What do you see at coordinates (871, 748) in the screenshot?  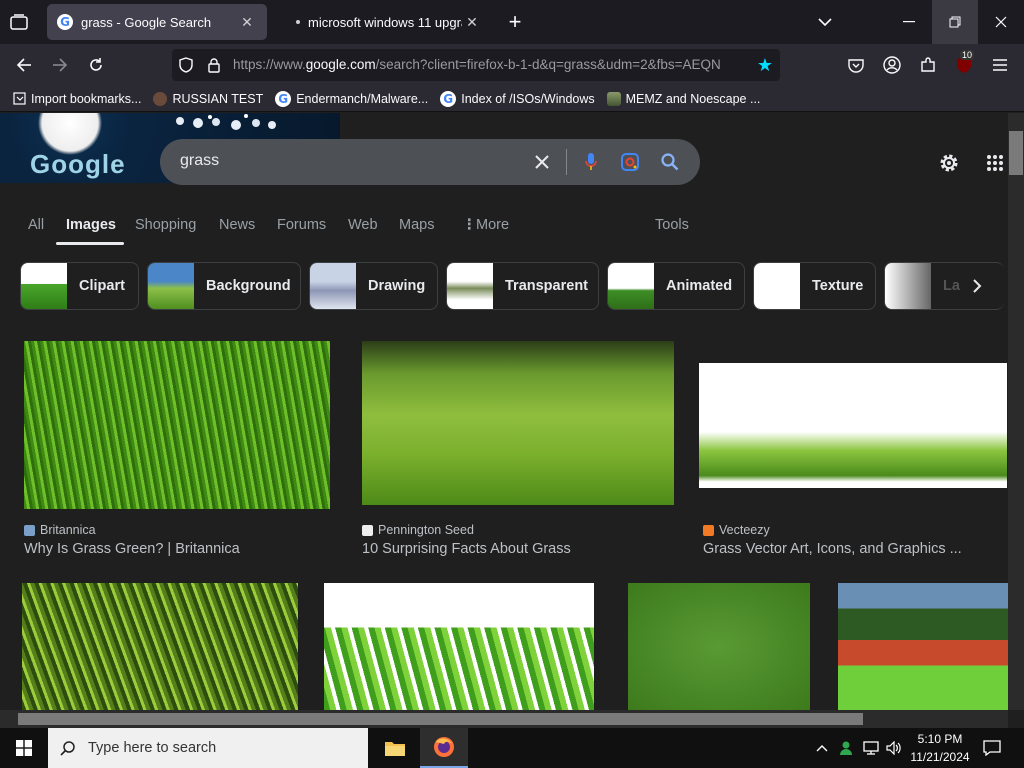 I see `network-icon` at bounding box center [871, 748].